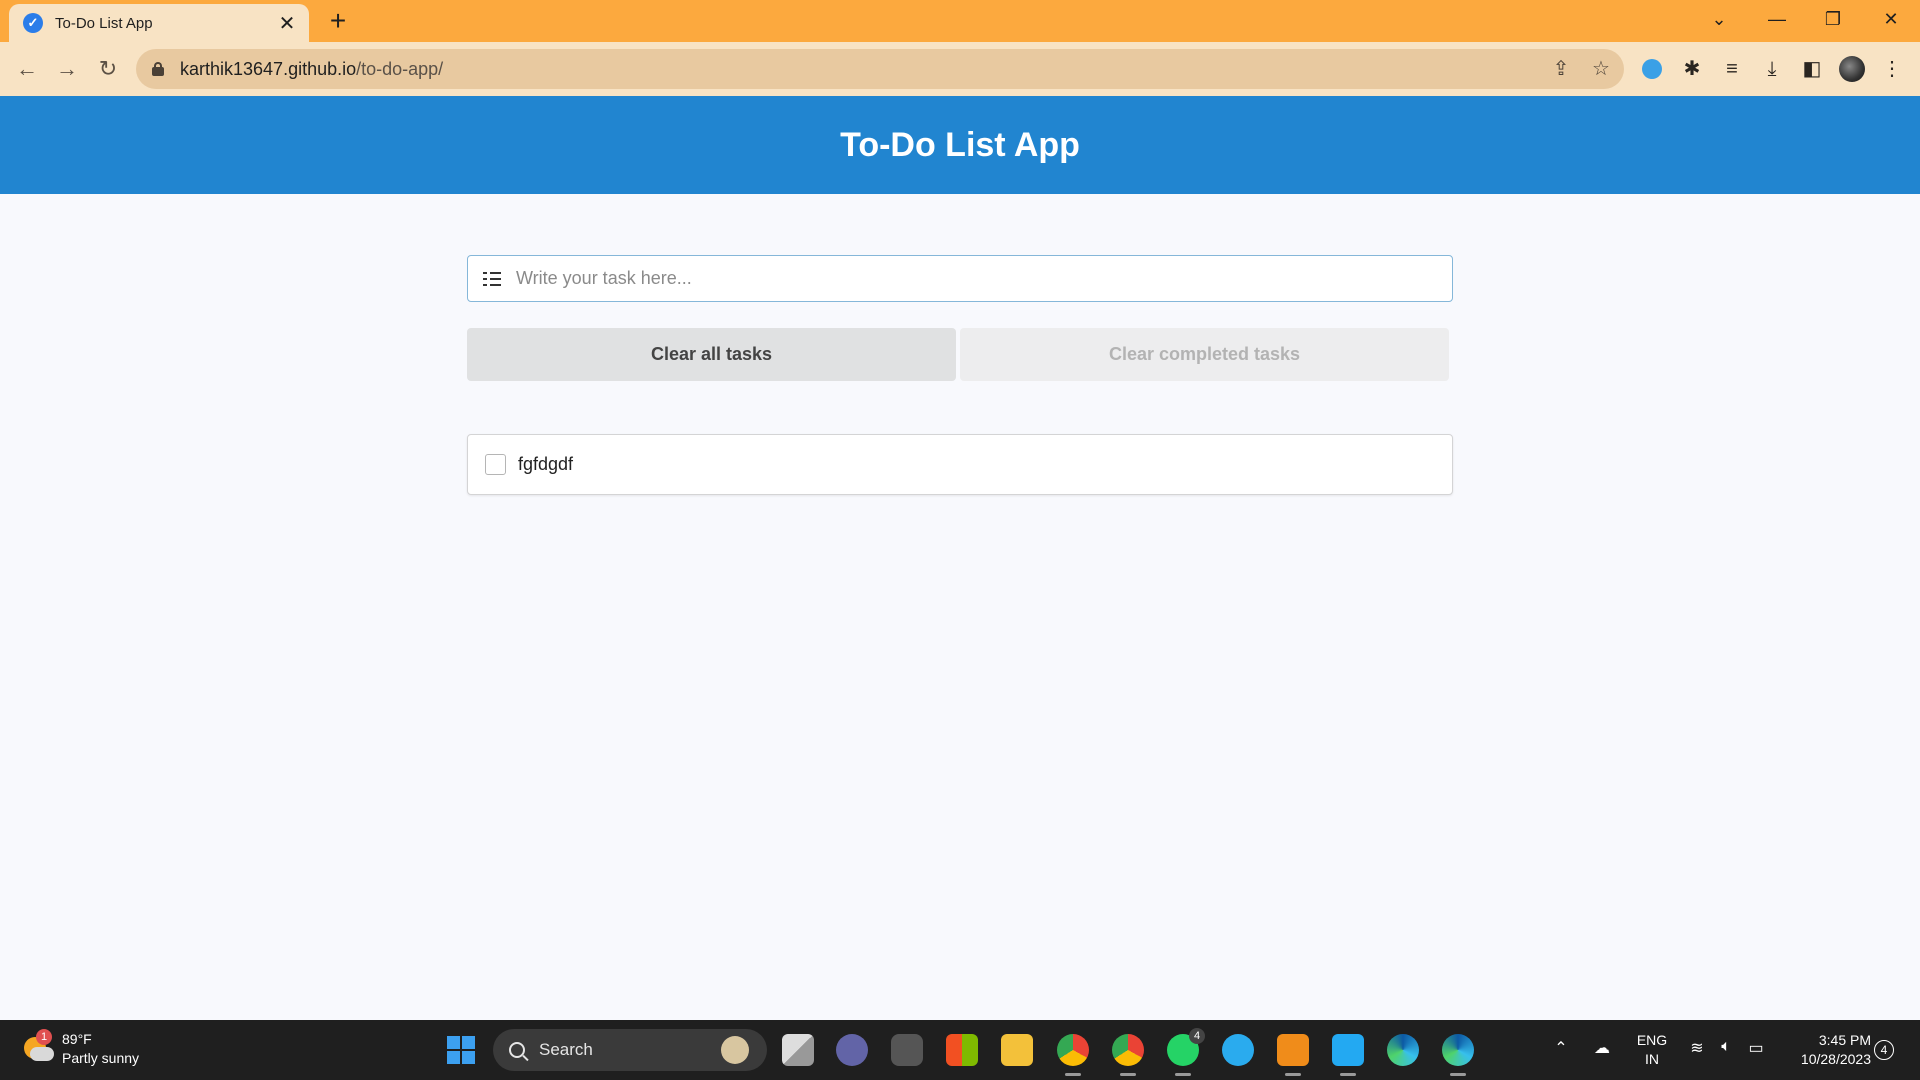  What do you see at coordinates (1756, 1048) in the screenshot?
I see `battery-icon: ▭` at bounding box center [1756, 1048].